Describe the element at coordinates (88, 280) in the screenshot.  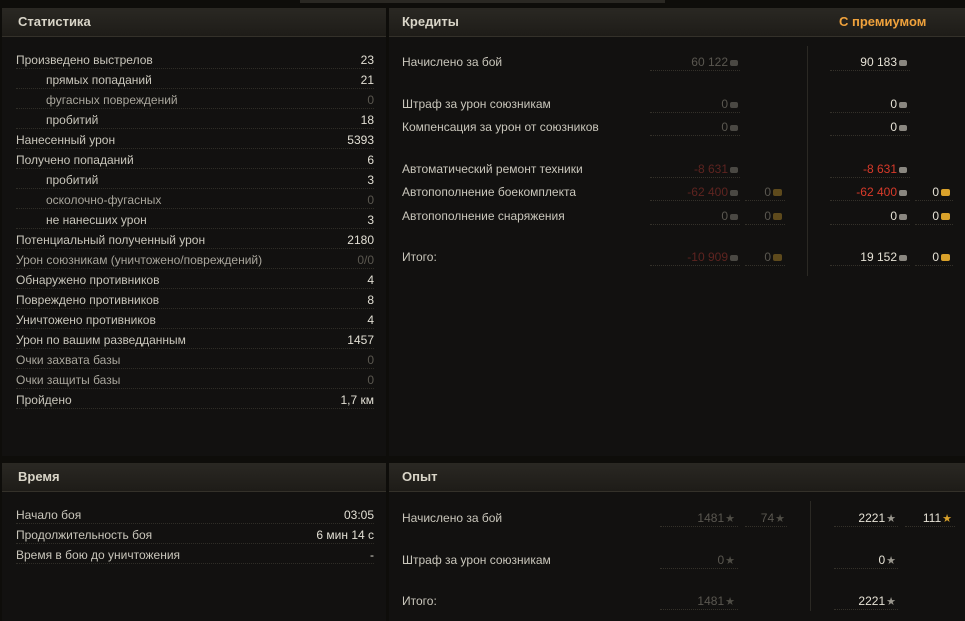
I see `stat-label: Обнаружено противников` at that location.